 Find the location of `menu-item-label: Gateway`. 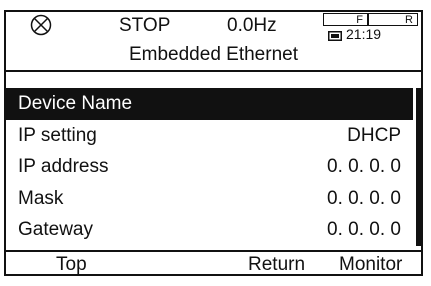

menu-item-label: Gateway is located at coordinates (55, 229).